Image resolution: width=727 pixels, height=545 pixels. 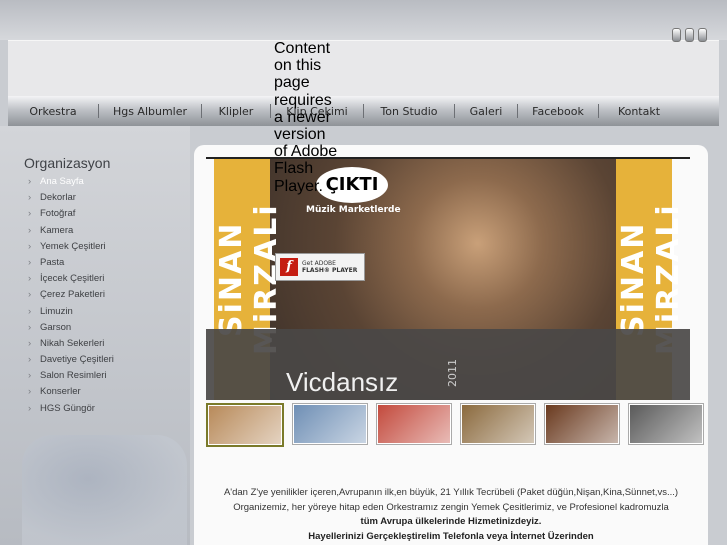 I want to click on sidebar-item-davetiye: › Davetiye Çeşitleri, so click(x=71, y=362).